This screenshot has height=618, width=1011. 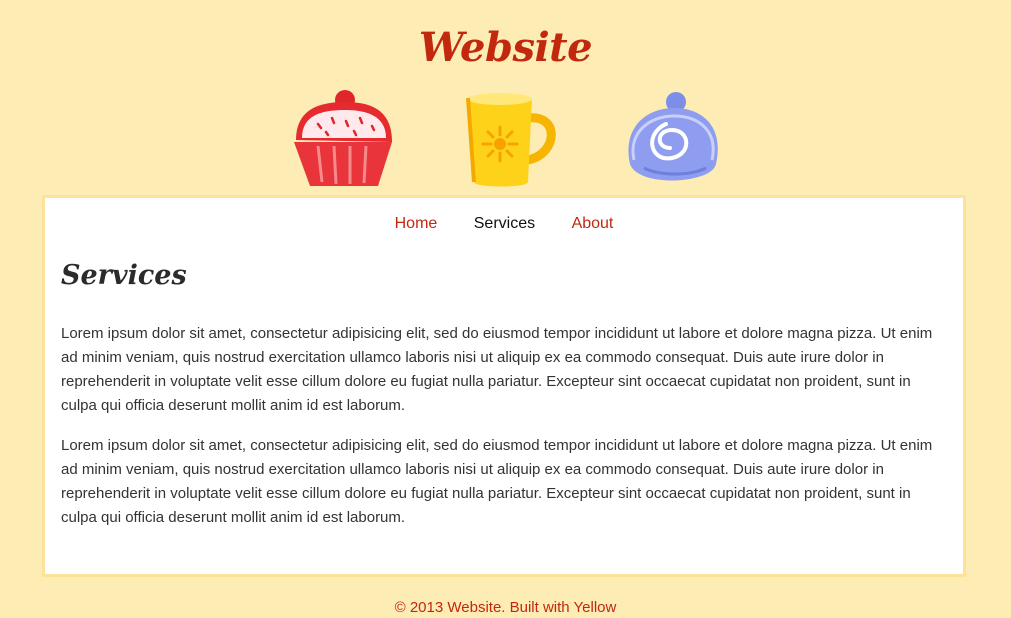 What do you see at coordinates (416, 224) in the screenshot?
I see `nav-item-home: Home` at bounding box center [416, 224].